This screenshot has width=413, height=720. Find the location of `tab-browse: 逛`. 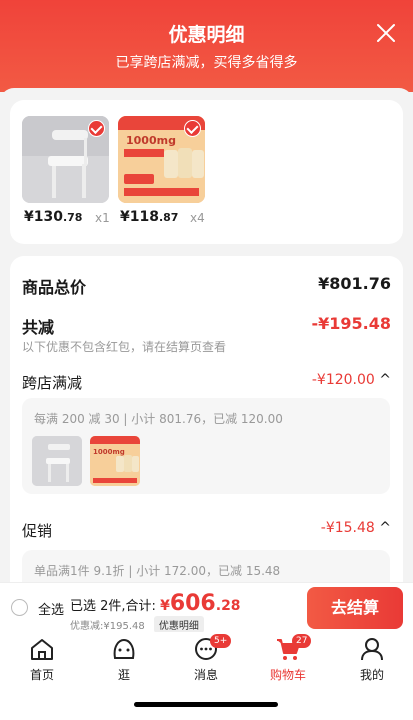

tab-browse: 逛 is located at coordinates (124, 659).